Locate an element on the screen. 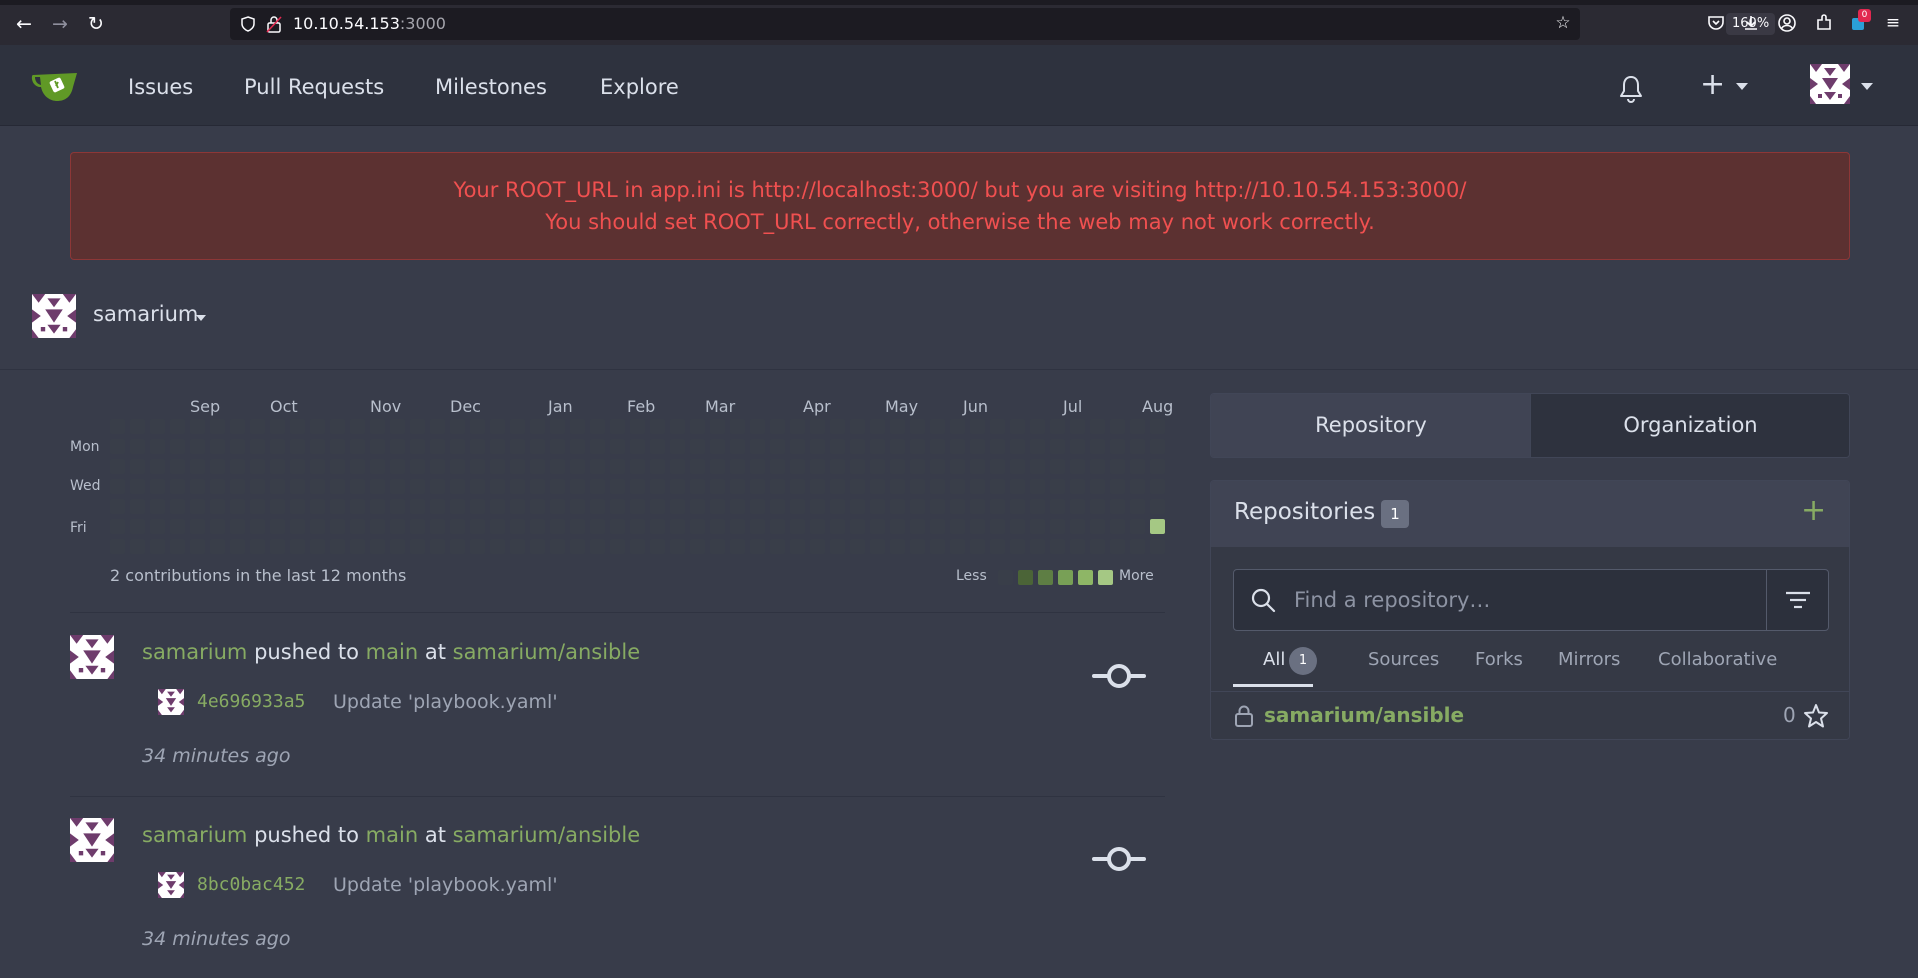 The width and height of the screenshot is (1918, 978). lock-insecure-icon is located at coordinates (274, 24).